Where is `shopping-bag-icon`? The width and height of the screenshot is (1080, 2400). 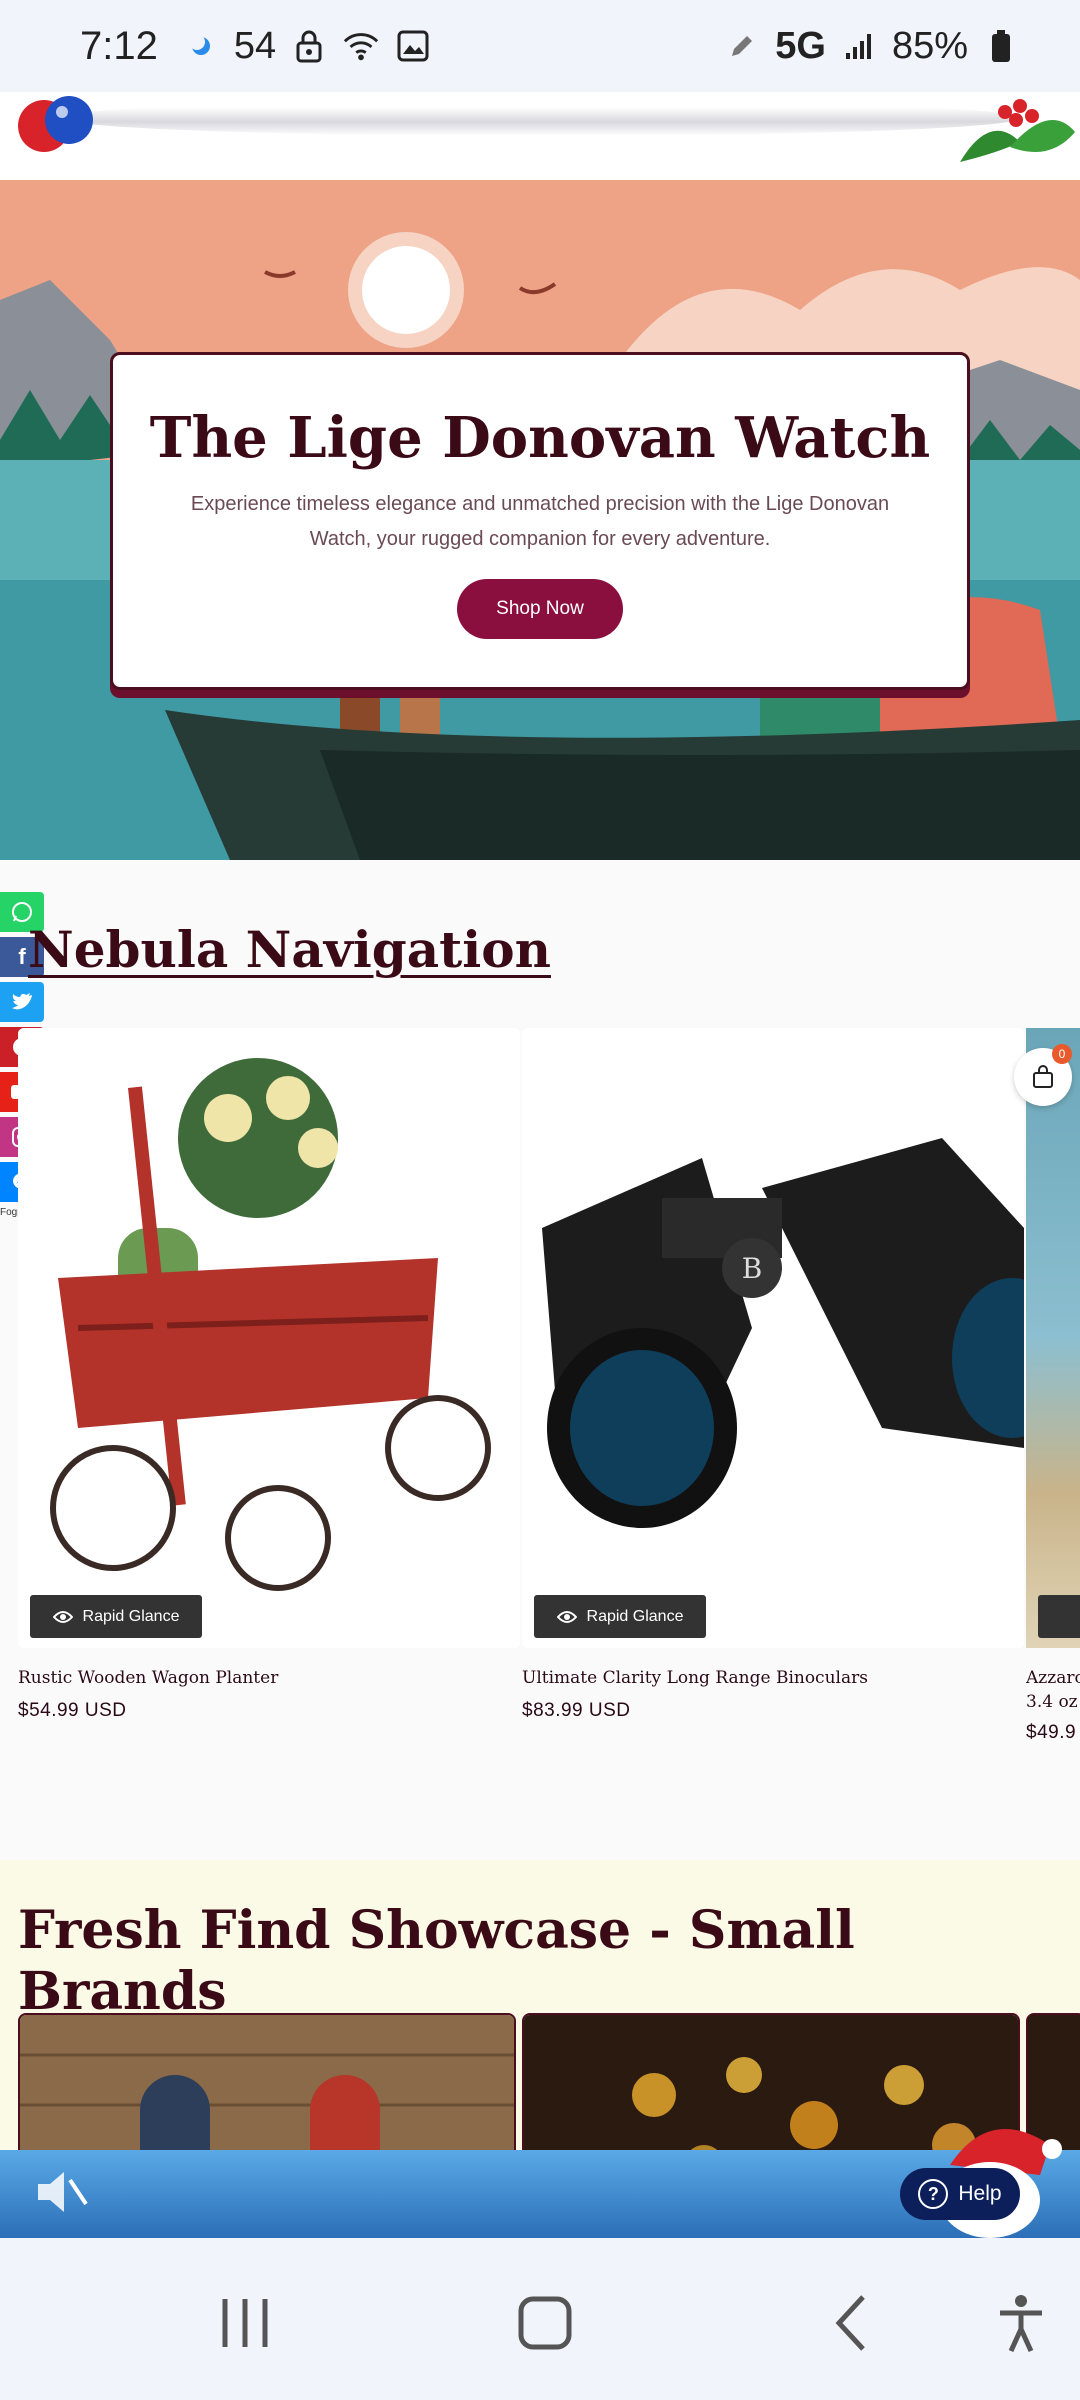
shopping-bag-icon is located at coordinates (1043, 1076).